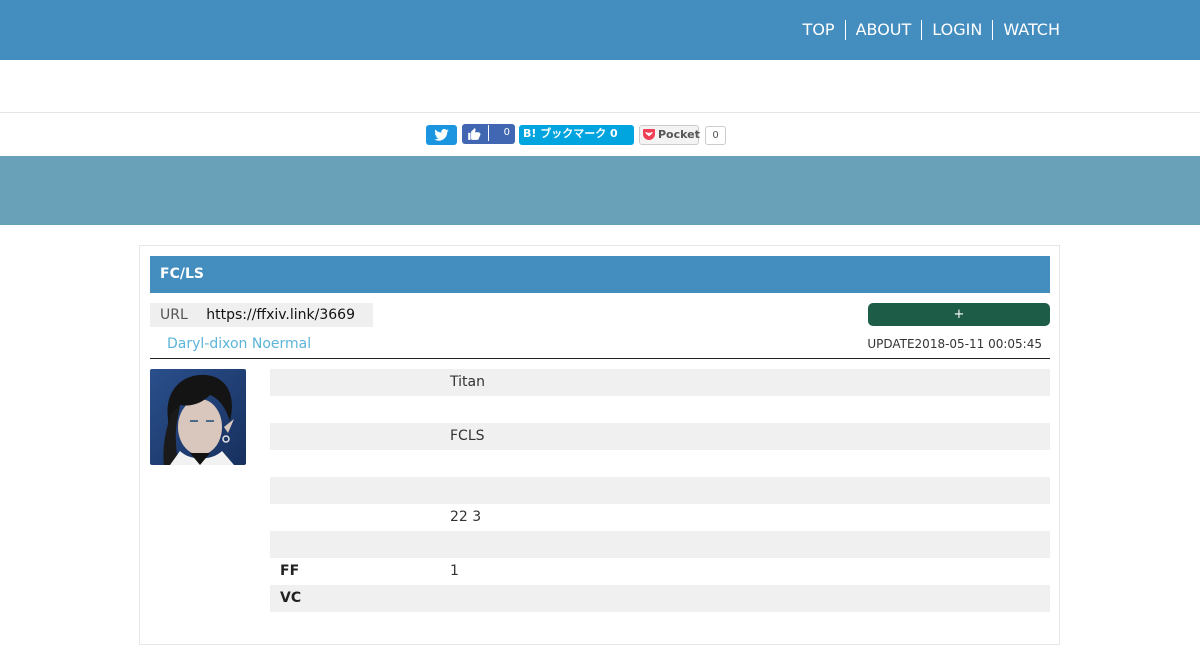  Describe the element at coordinates (600, 30) in the screenshot. I see `top-header-bar: TOP ABOUT LOGIN WATCH` at that location.